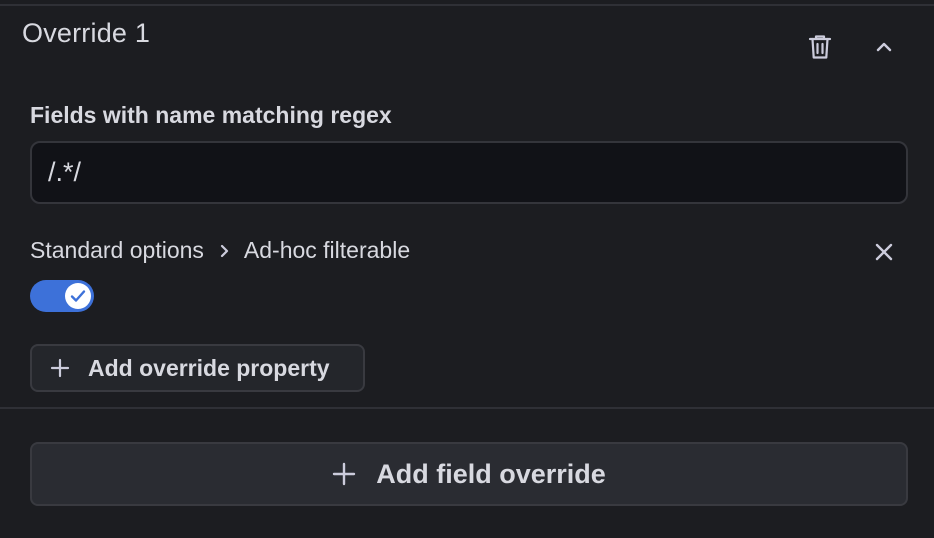 This screenshot has width=934, height=538. I want to click on add-field-override-button: Add field override, so click(469, 474).